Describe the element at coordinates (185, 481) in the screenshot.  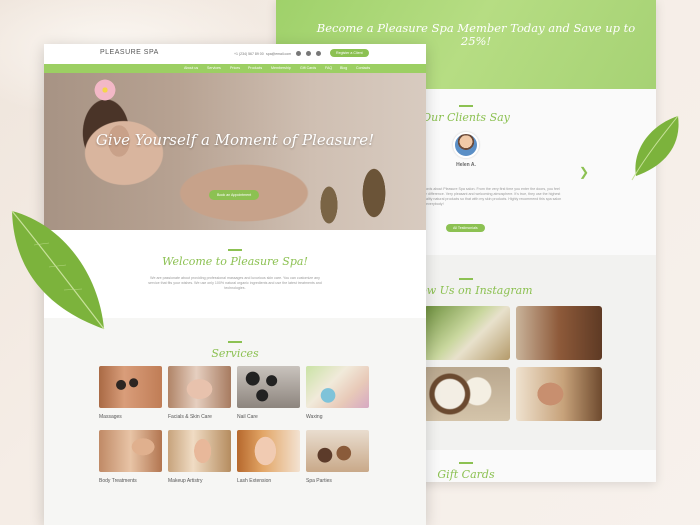
I see `service-label: Makeup Artistry` at that location.